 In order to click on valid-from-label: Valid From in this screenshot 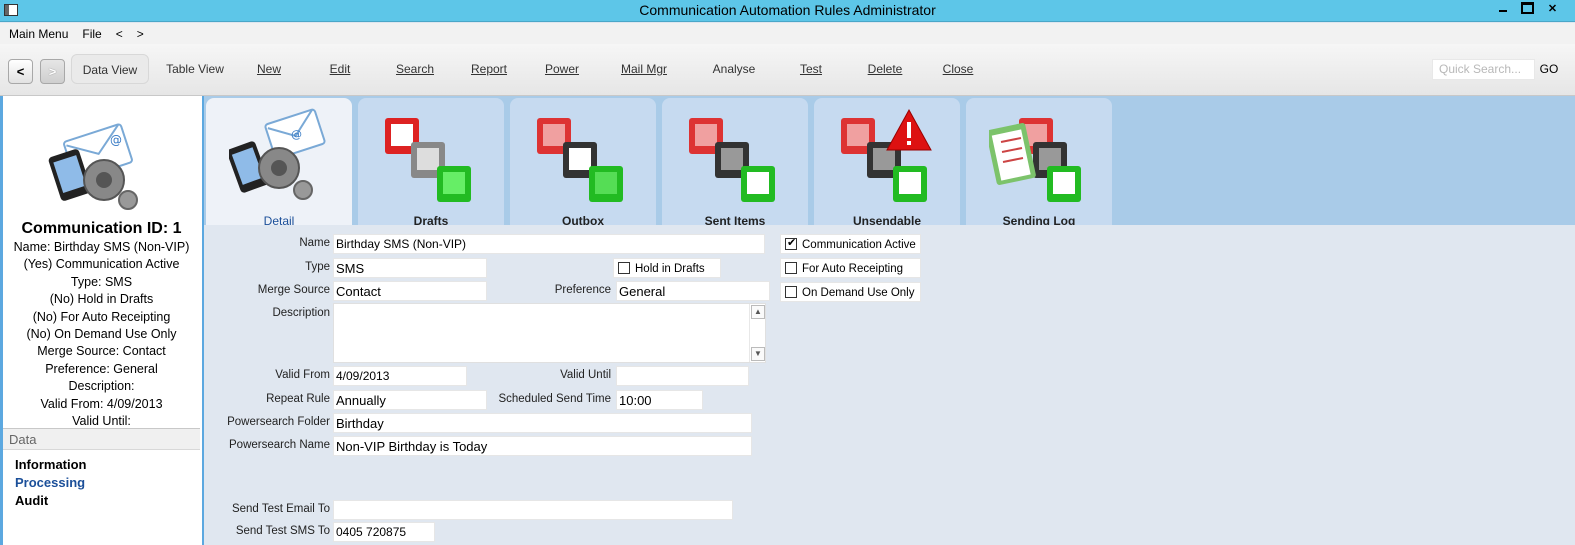, I will do `click(302, 375)`.